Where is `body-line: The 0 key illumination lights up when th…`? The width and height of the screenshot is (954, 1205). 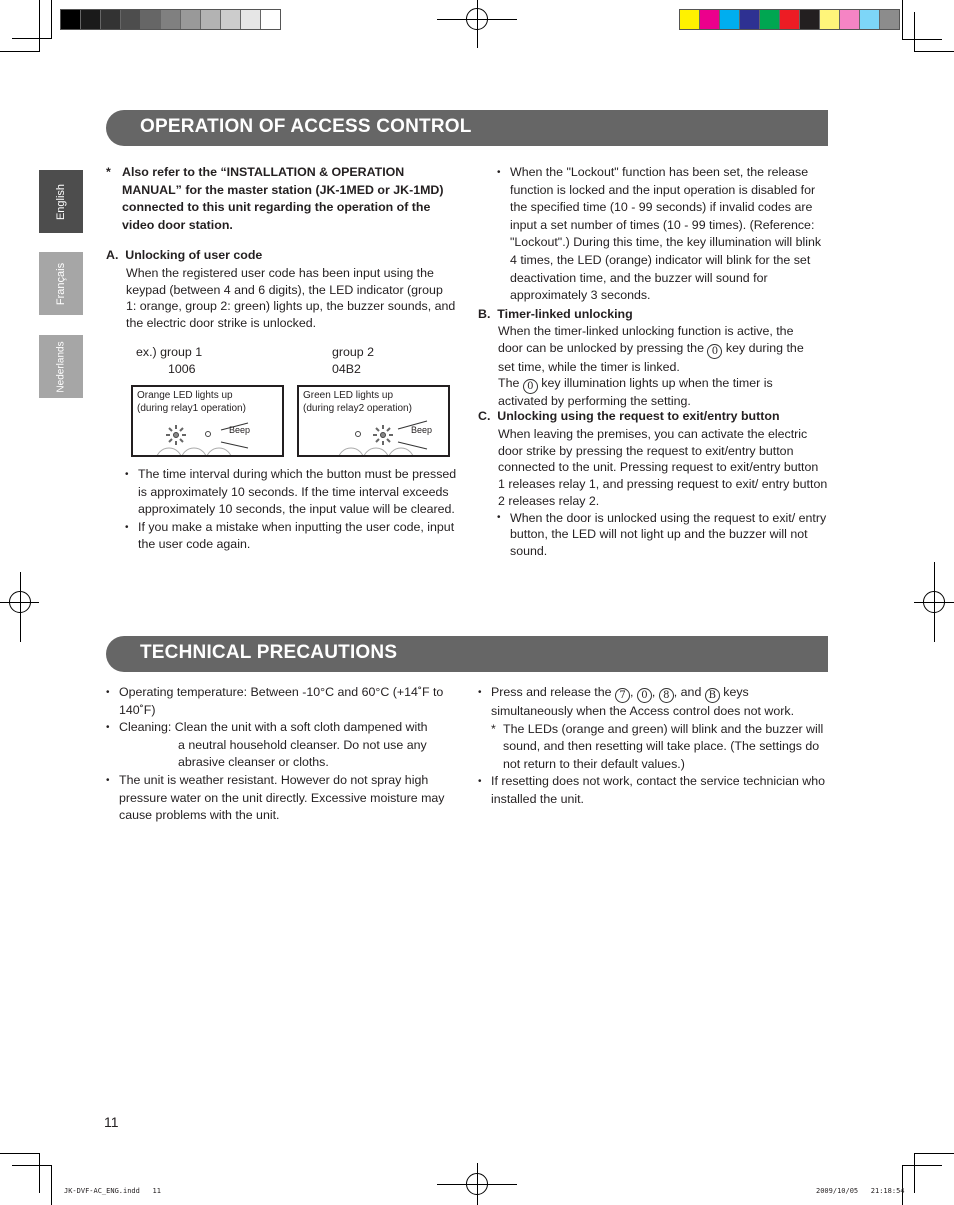
body-line: The 0 key illumination lights up when th… is located at coordinates (663, 385).